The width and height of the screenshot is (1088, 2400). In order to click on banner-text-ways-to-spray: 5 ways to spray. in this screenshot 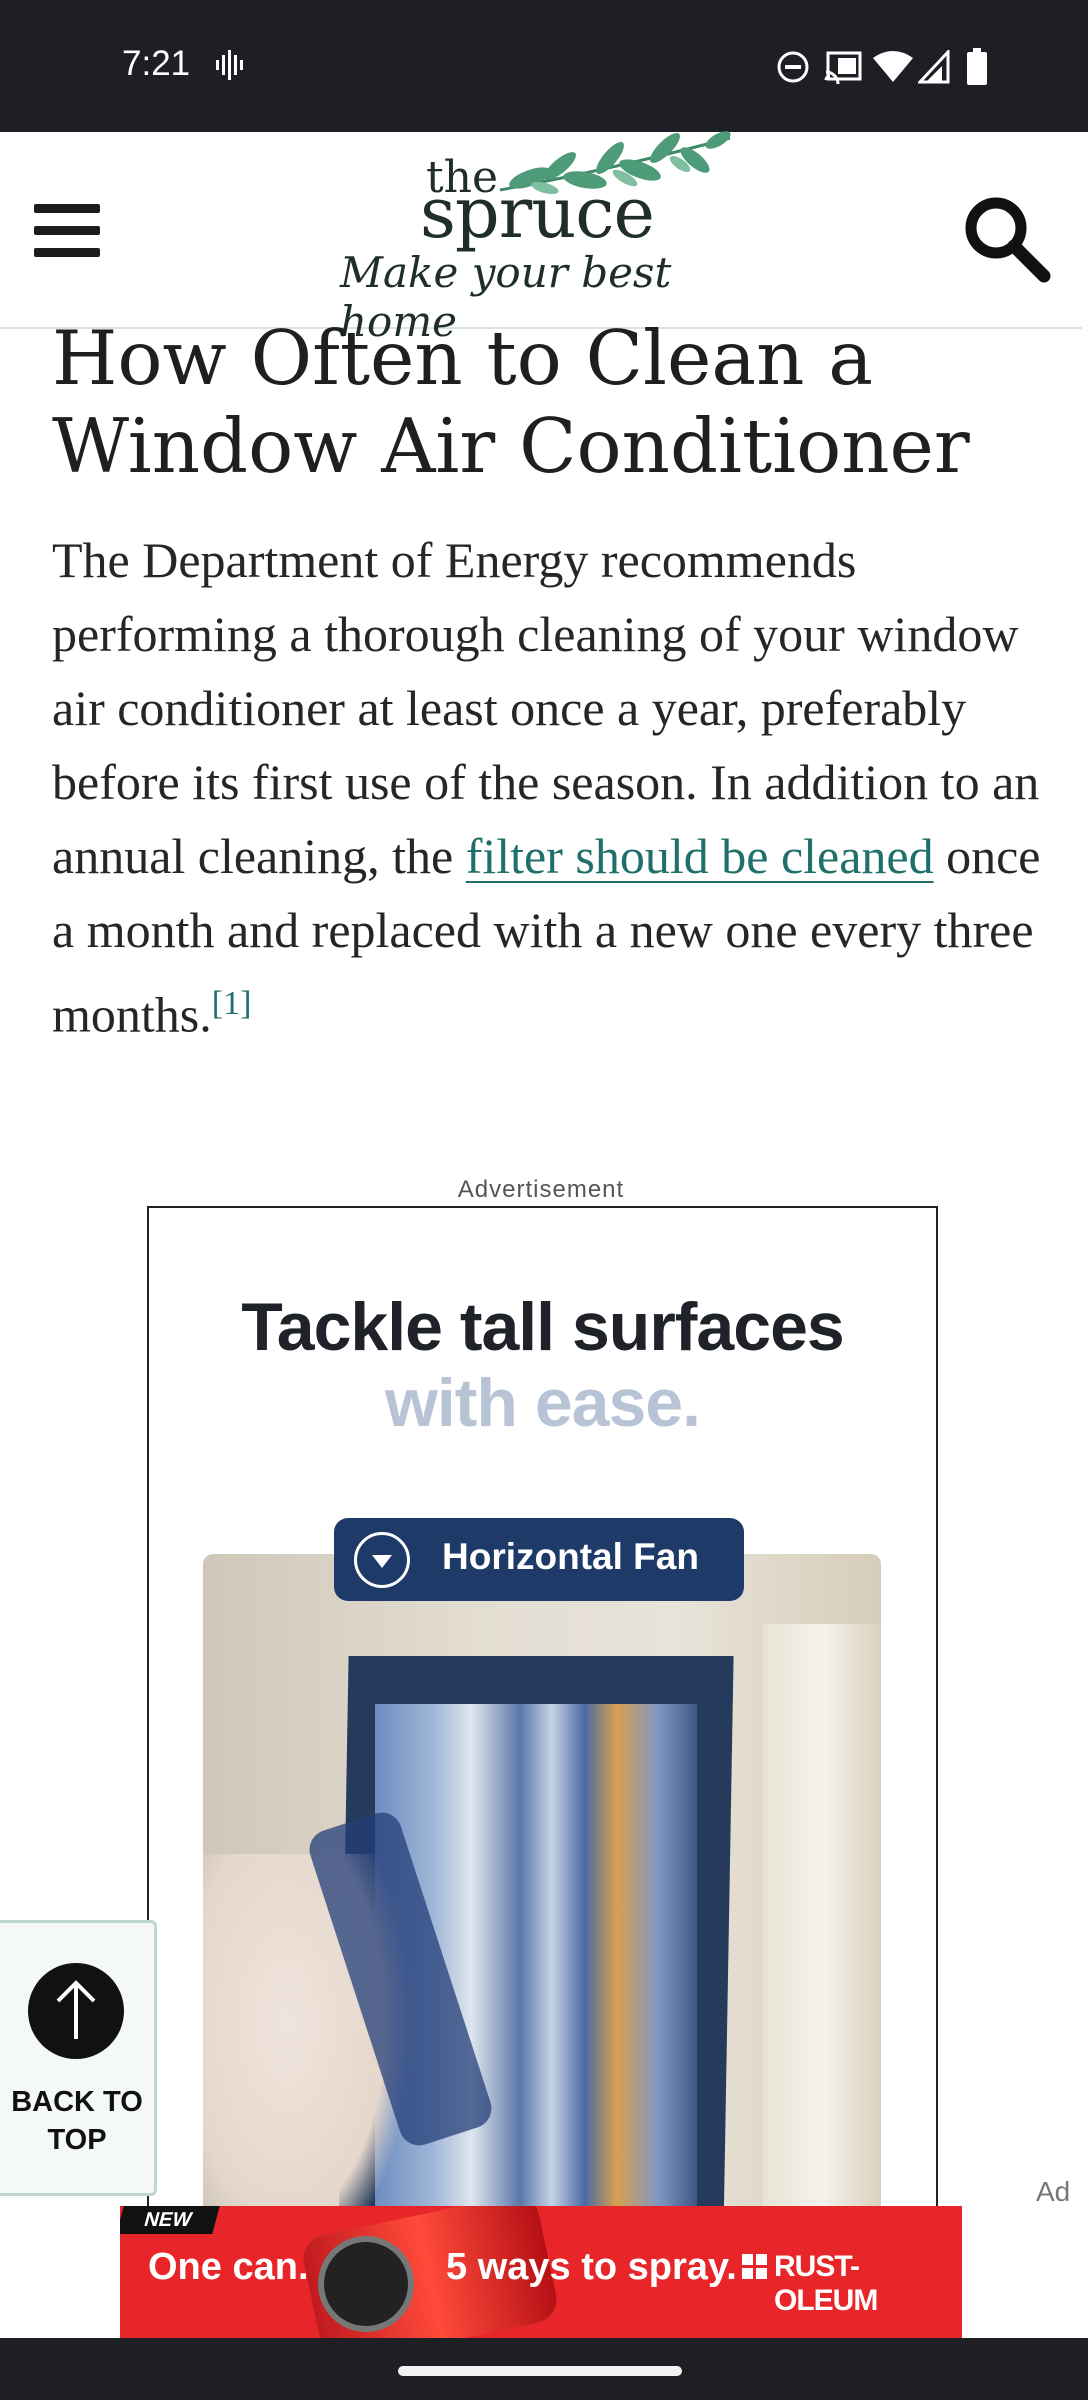, I will do `click(591, 2267)`.